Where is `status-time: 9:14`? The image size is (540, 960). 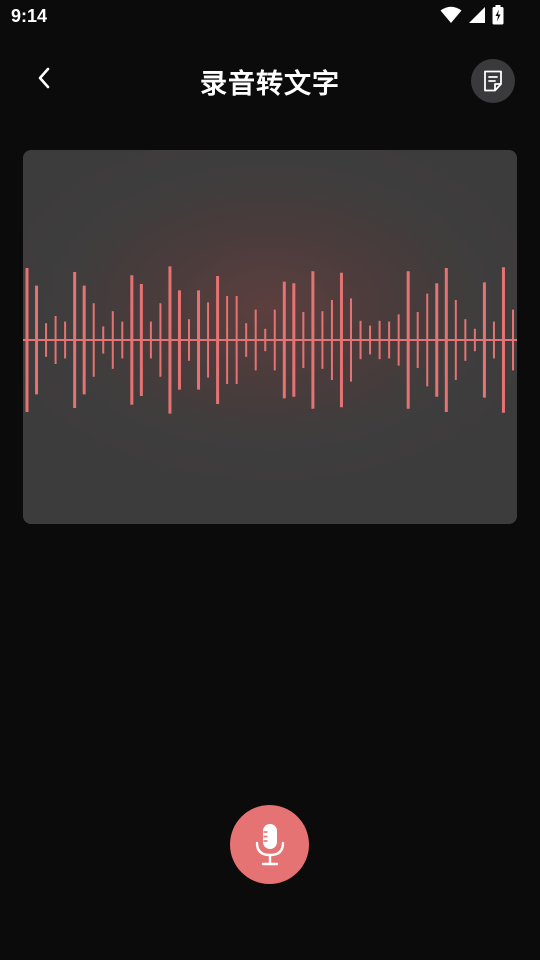 status-time: 9:14 is located at coordinates (29, 16).